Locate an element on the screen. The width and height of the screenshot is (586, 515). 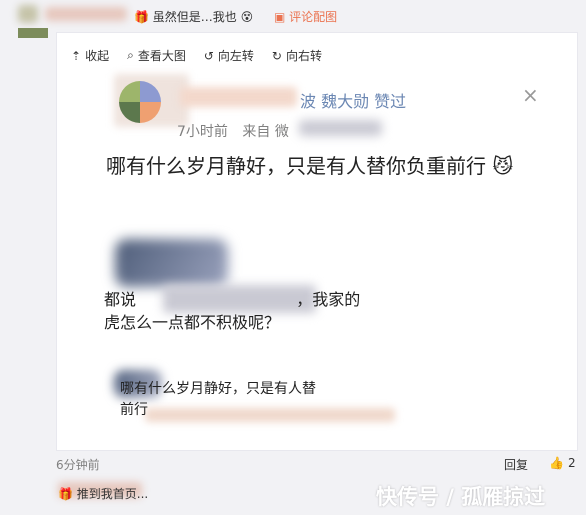
quote-line1-tail: ，我家的 is located at coordinates (328, 299).